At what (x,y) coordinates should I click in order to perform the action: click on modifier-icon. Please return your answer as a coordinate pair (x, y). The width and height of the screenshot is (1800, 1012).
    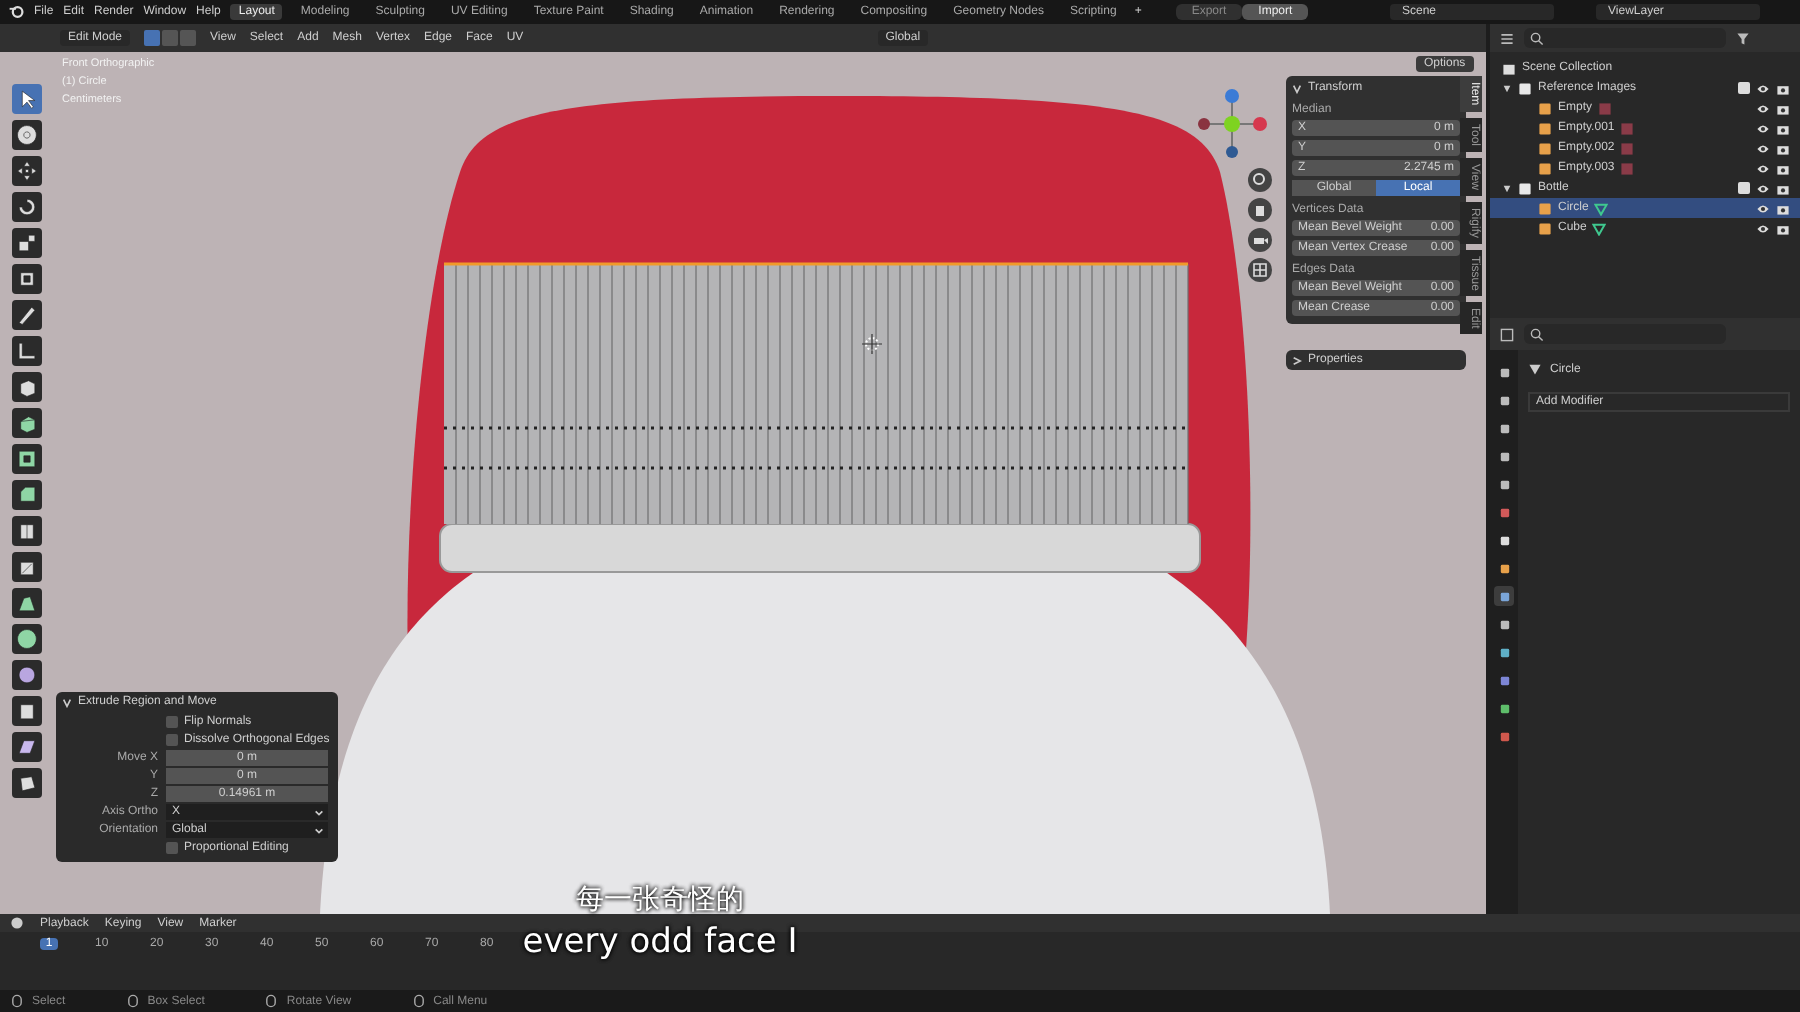
    Looking at the image, I should click on (1504, 596).